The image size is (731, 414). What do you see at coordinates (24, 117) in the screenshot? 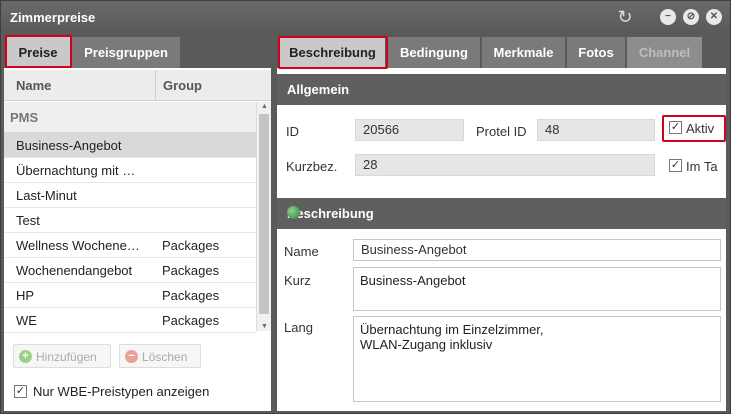
I see `group-label: PMS` at bounding box center [24, 117].